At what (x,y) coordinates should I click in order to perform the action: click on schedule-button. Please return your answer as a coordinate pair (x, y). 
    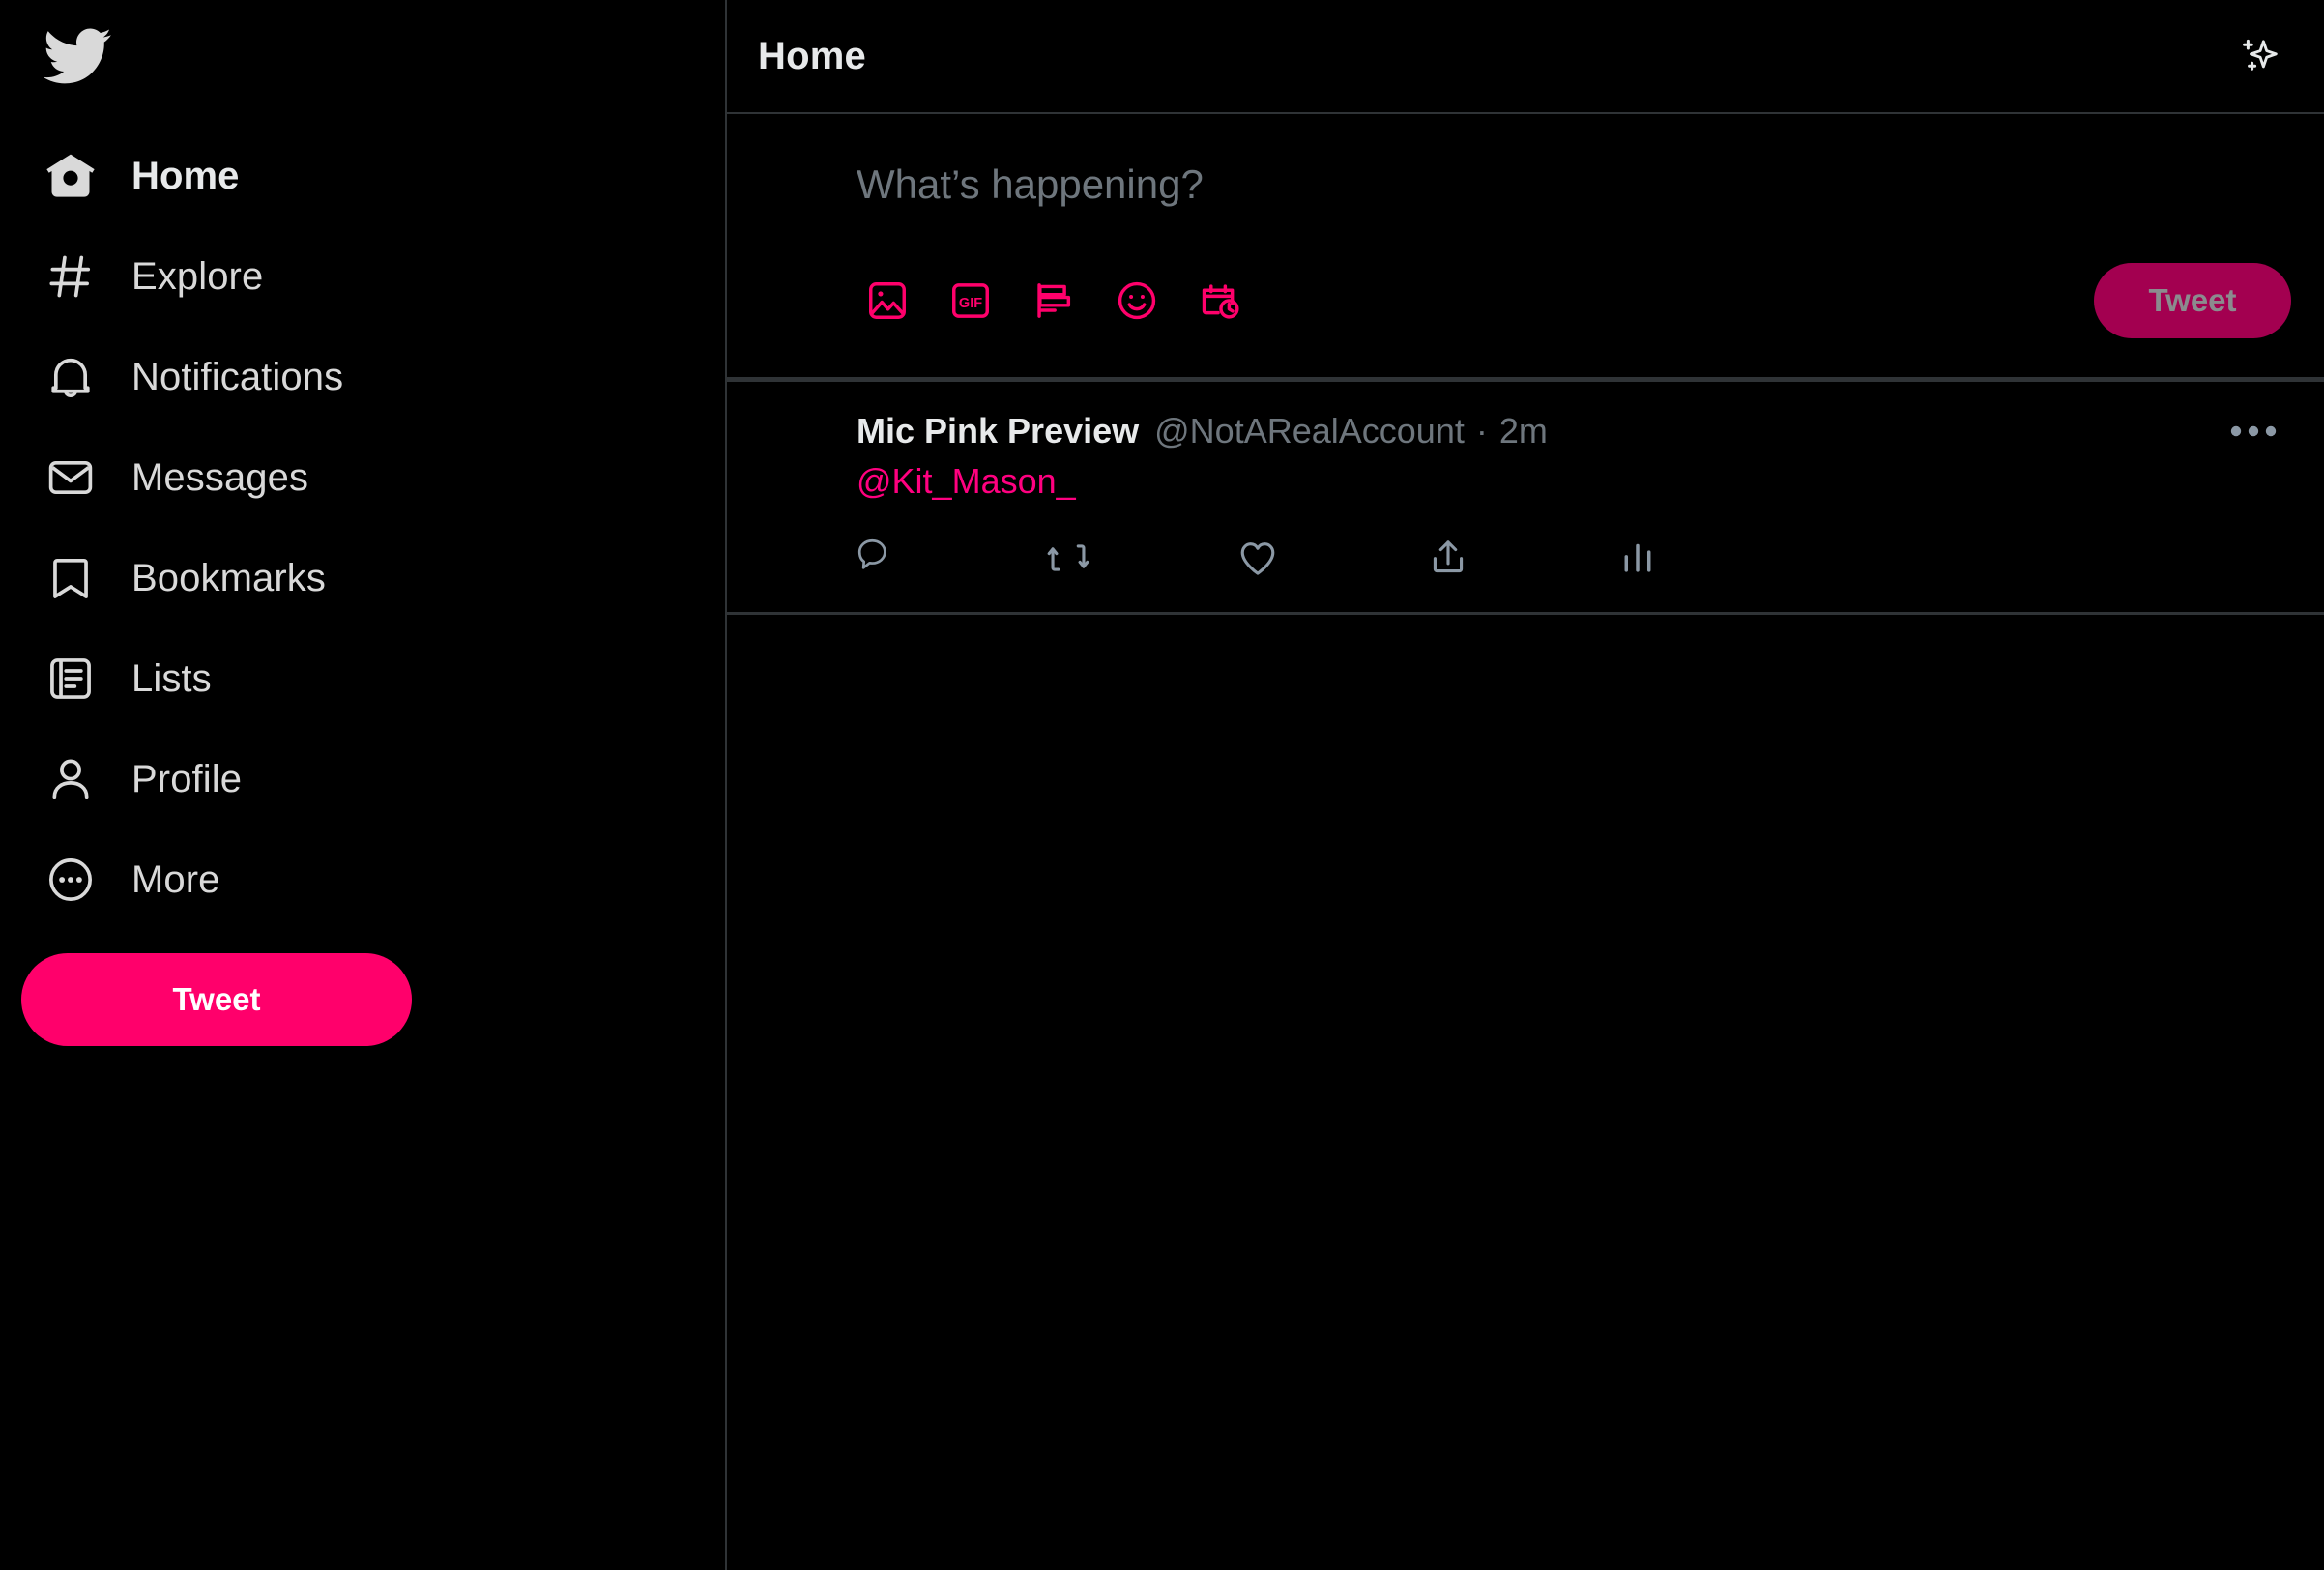
    Looking at the image, I should click on (1220, 301).